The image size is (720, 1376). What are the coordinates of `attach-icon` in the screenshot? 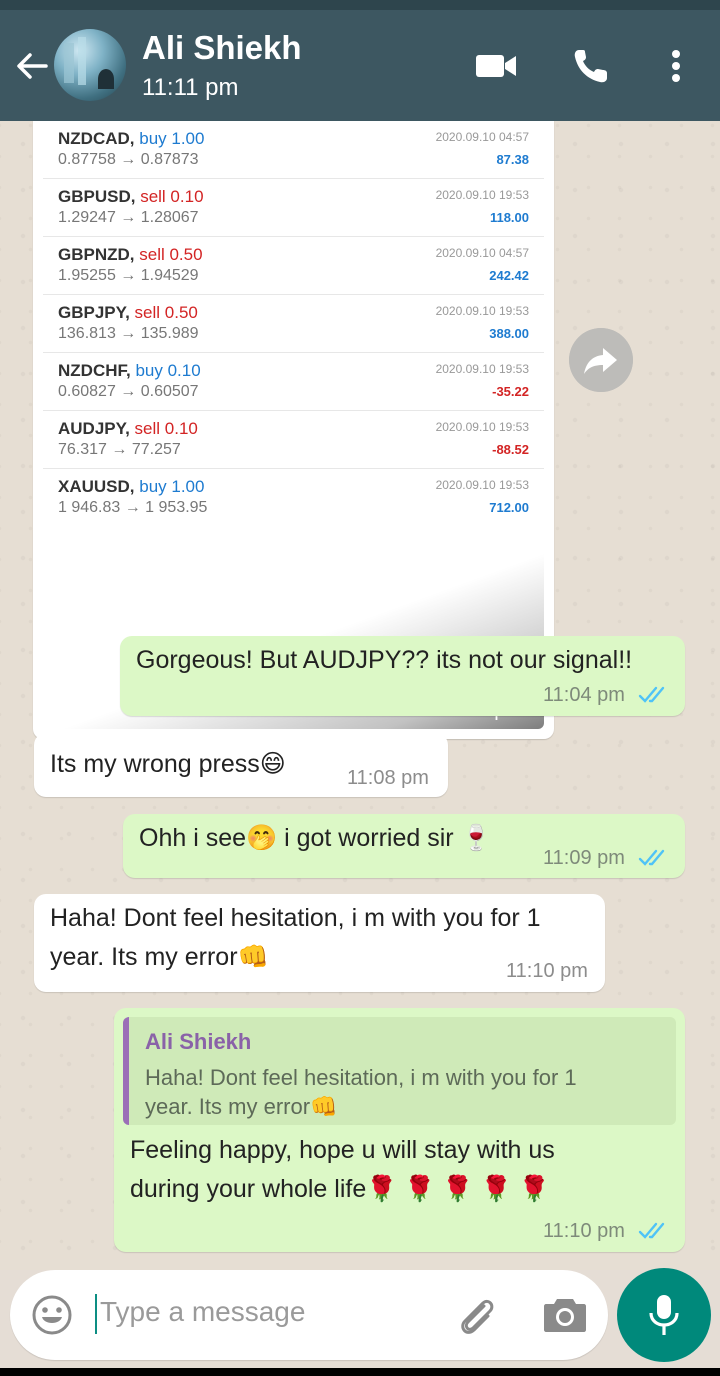 It's located at (477, 1315).